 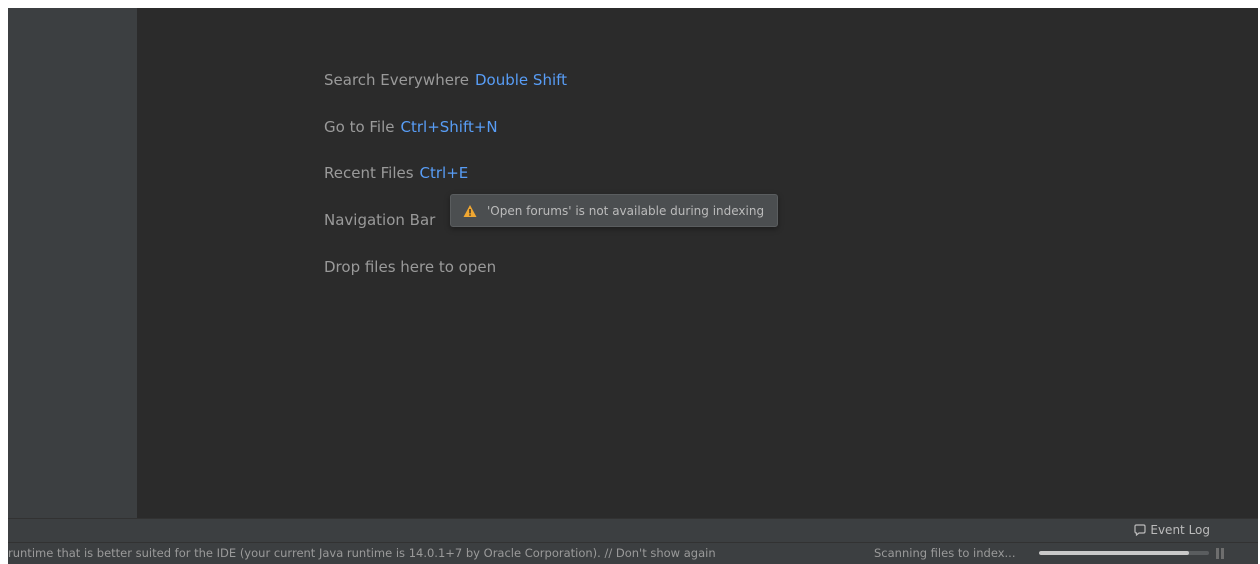 What do you see at coordinates (470, 211) in the screenshot?
I see `warning-icon` at bounding box center [470, 211].